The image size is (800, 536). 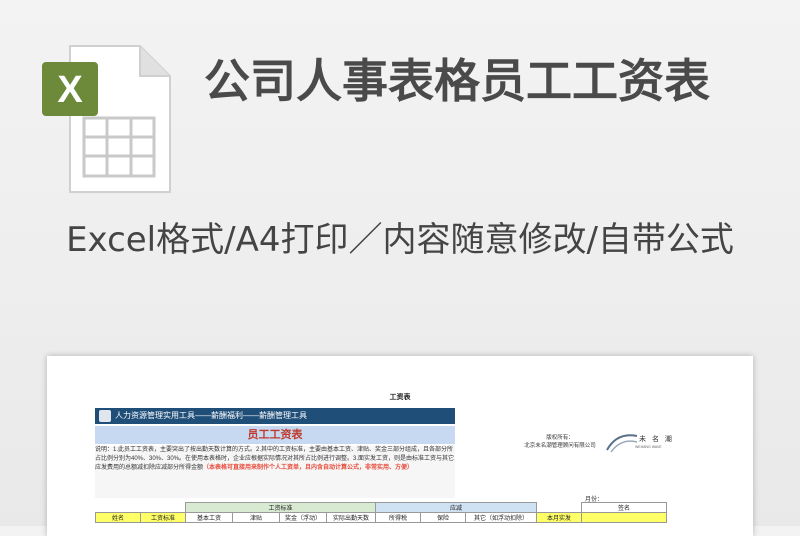 What do you see at coordinates (656, 439) in the screenshot?
I see `logo-text: 未 名 潮` at bounding box center [656, 439].